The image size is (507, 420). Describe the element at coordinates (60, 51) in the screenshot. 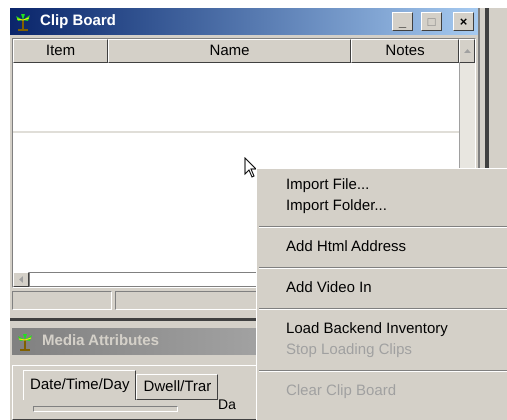

I see `column-header: Item` at that location.